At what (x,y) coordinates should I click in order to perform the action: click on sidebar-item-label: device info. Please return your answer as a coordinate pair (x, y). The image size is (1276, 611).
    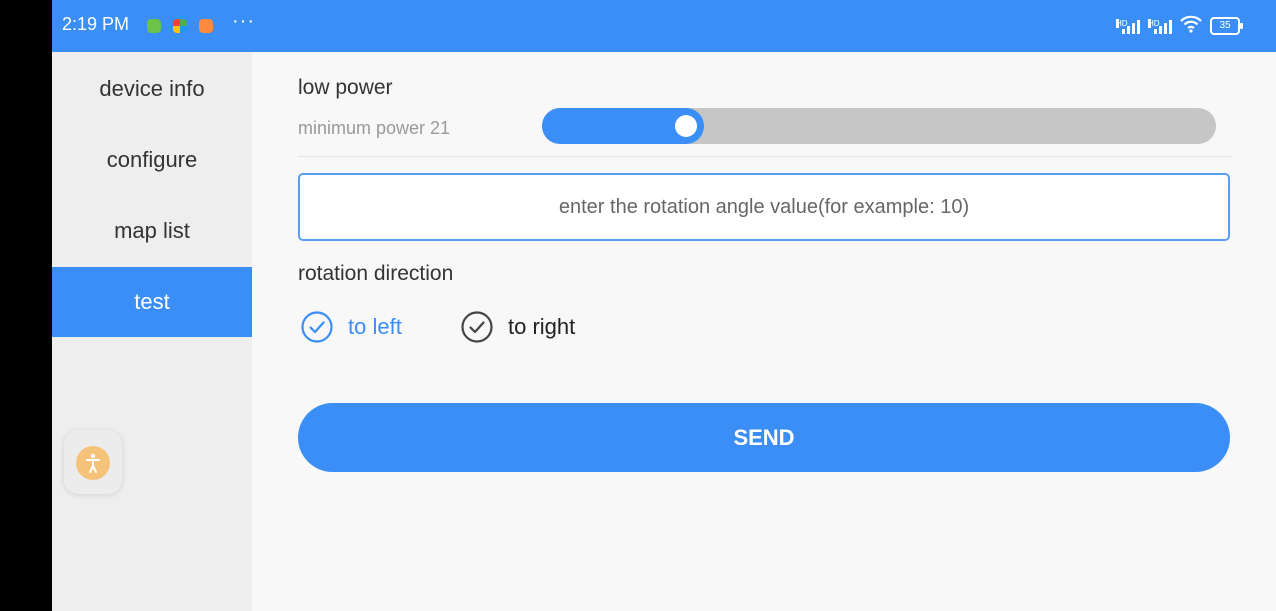
    Looking at the image, I should click on (152, 88).